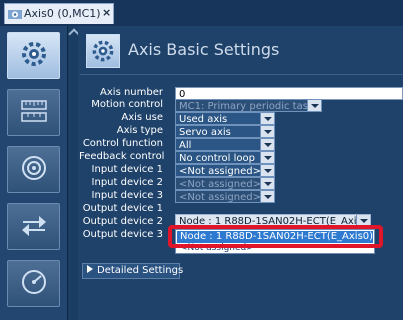 The width and height of the screenshot is (403, 320). I want to click on input-device-1-select: <Not assigned>, so click(225, 170).